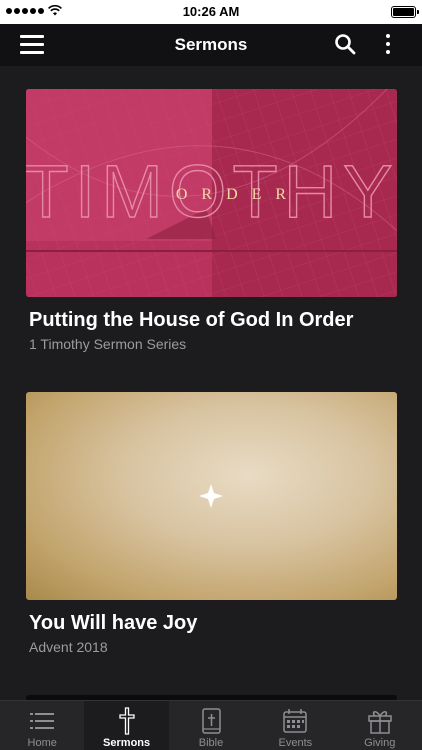  Describe the element at coordinates (380, 743) in the screenshot. I see `tab-label: Giving` at that location.